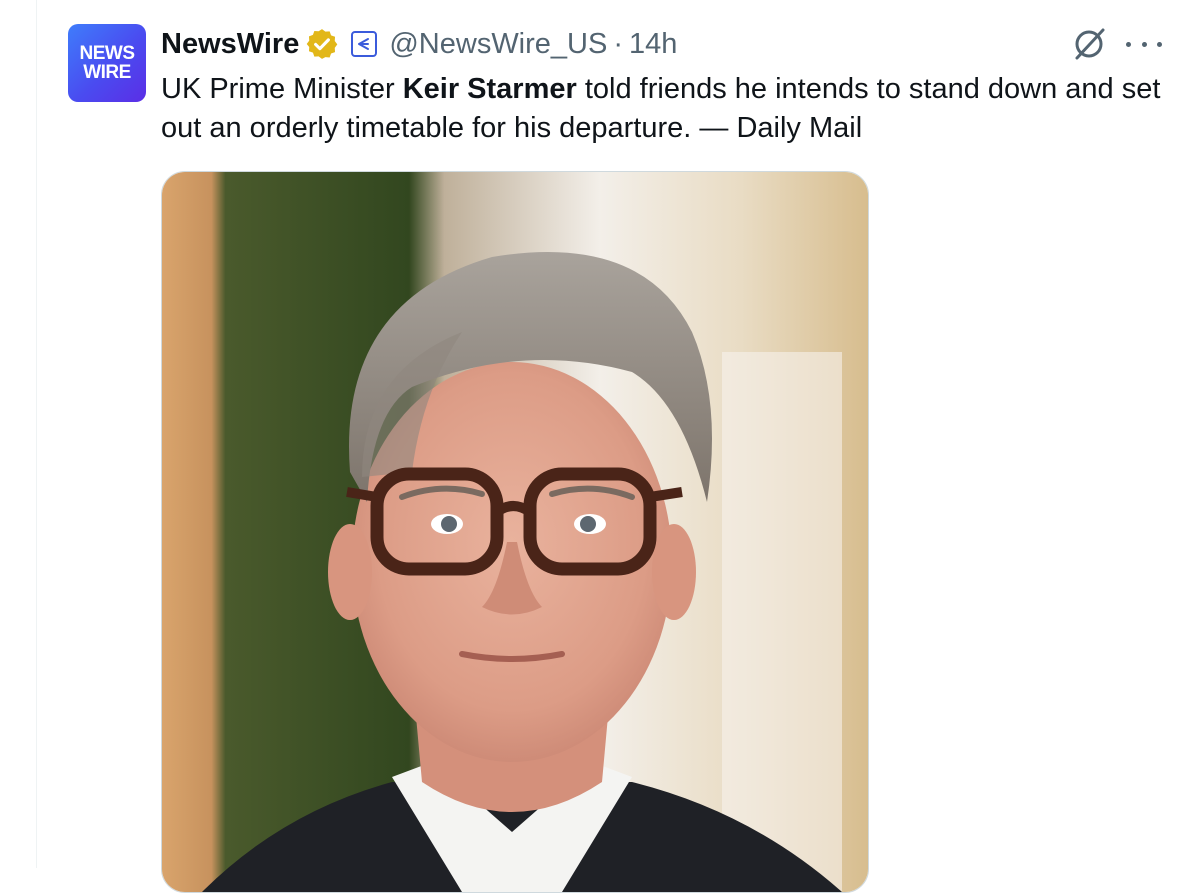 This screenshot has width=1200, height=893. I want to click on tweet-text-bold: Keir Starmer, so click(489, 89).